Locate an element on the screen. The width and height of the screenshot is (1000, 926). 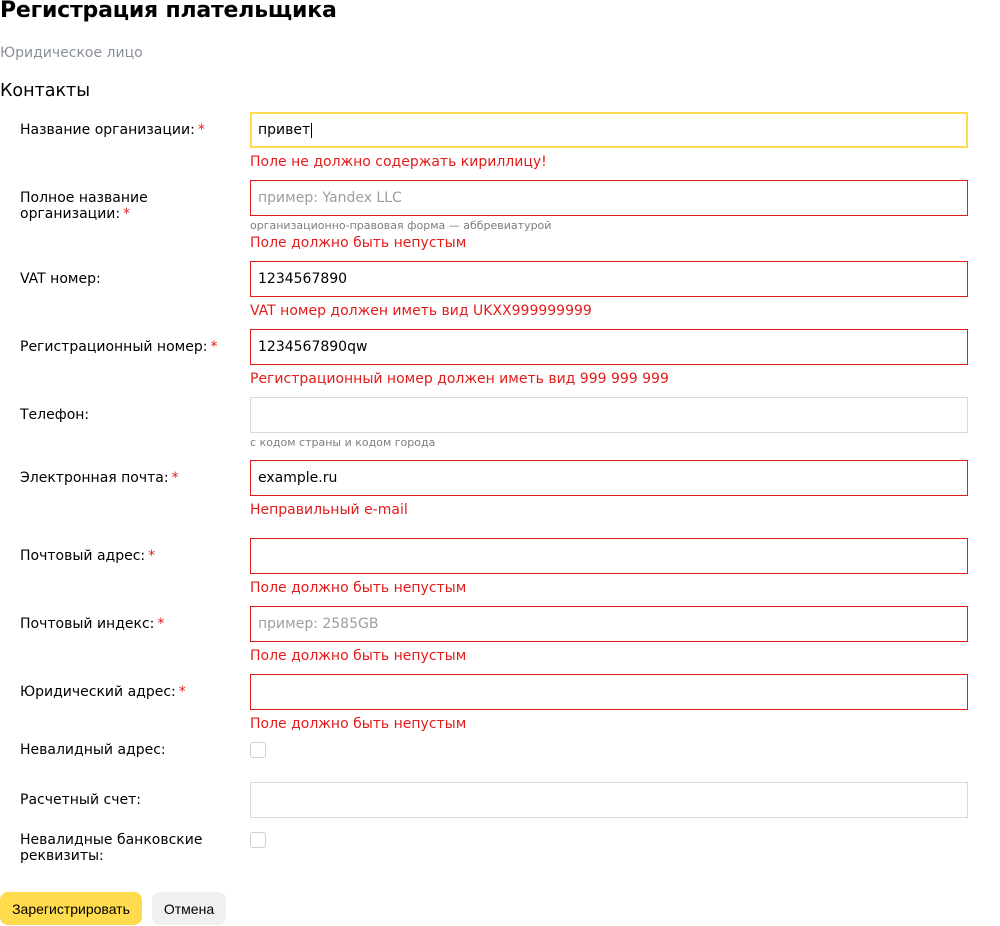
reg-number-value: 1234567890qw is located at coordinates (313, 347).